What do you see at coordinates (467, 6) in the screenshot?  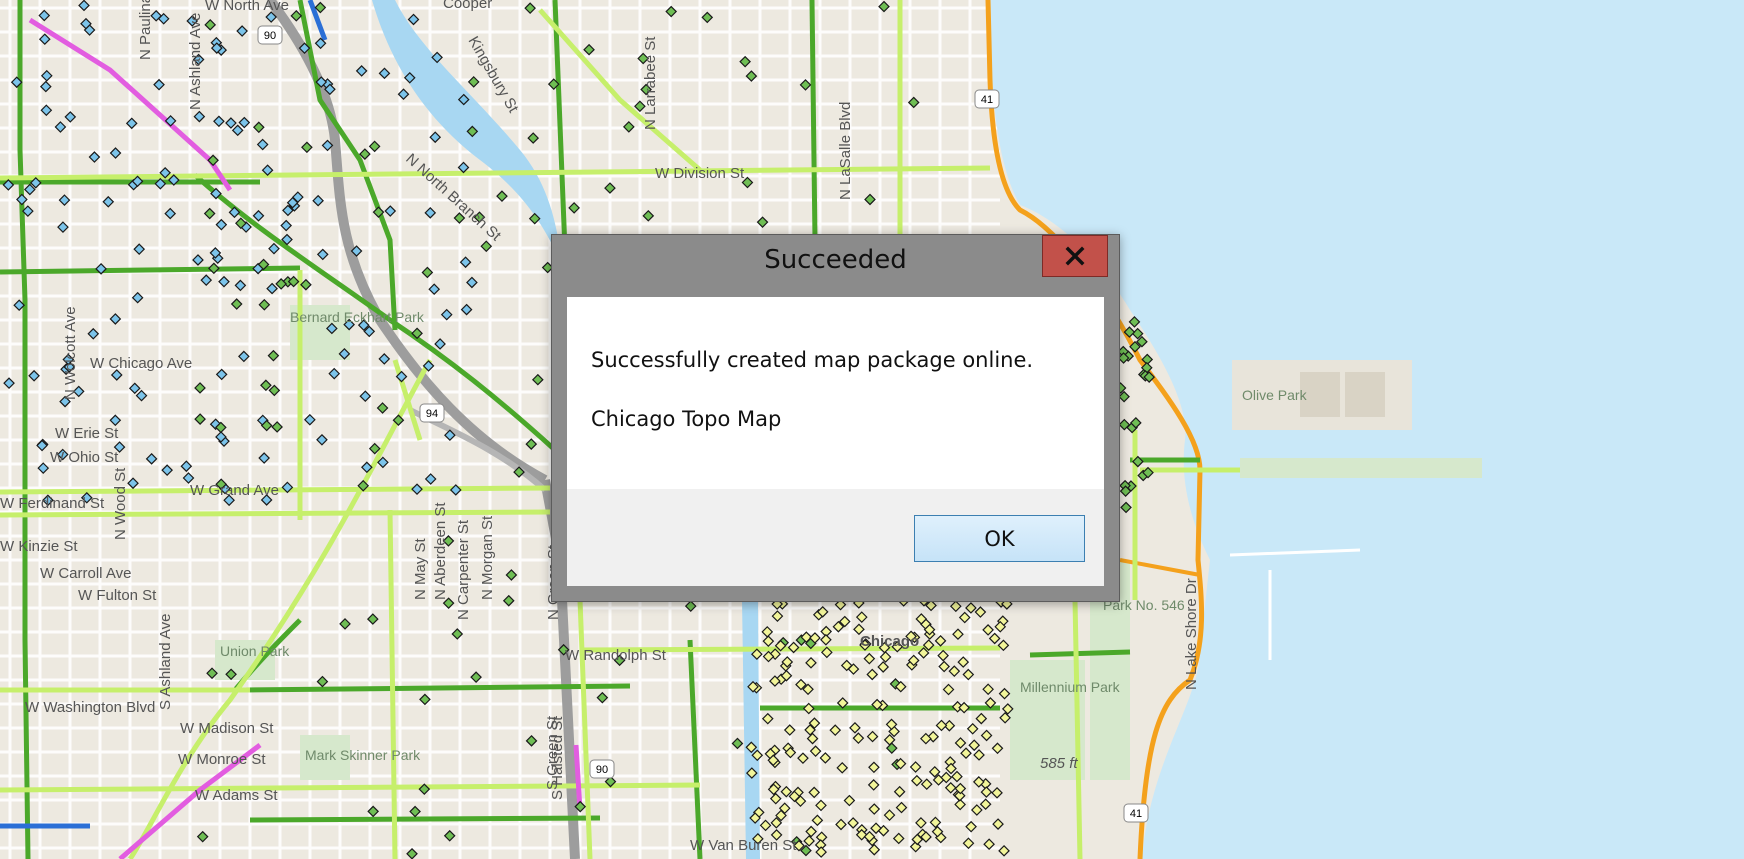 I see `place-label: Cooper` at bounding box center [467, 6].